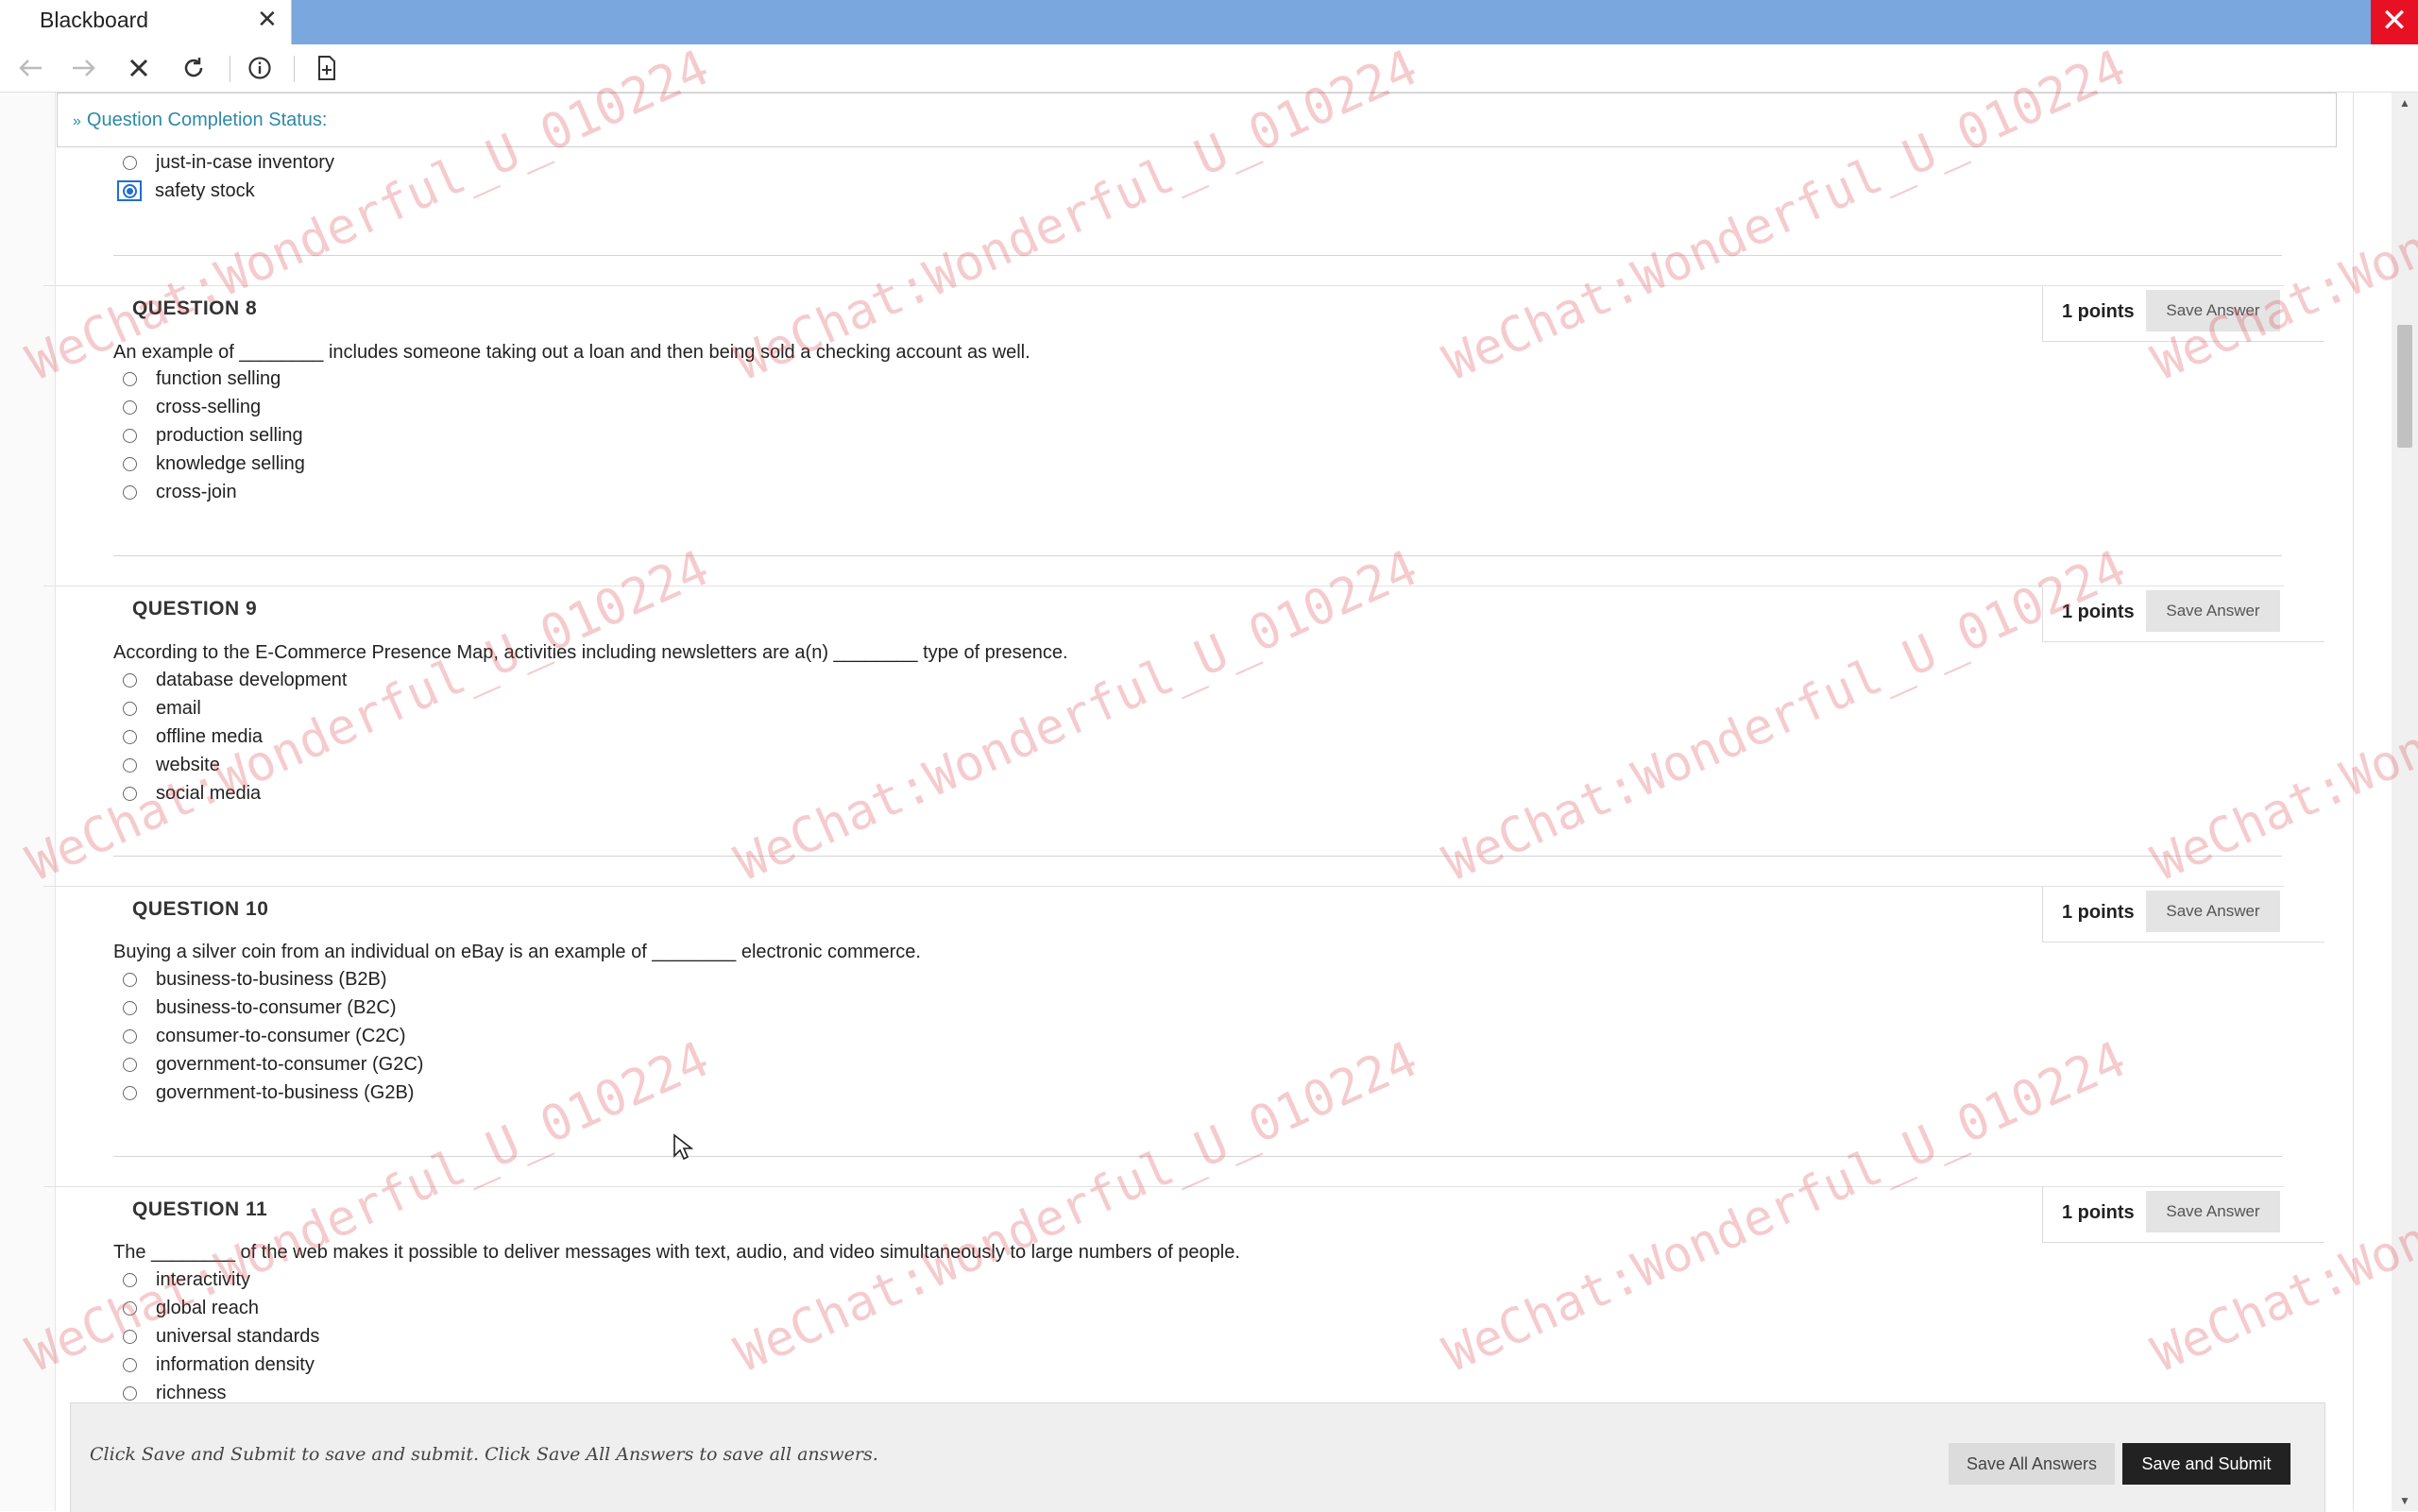  I want to click on option-label: email, so click(179, 708).